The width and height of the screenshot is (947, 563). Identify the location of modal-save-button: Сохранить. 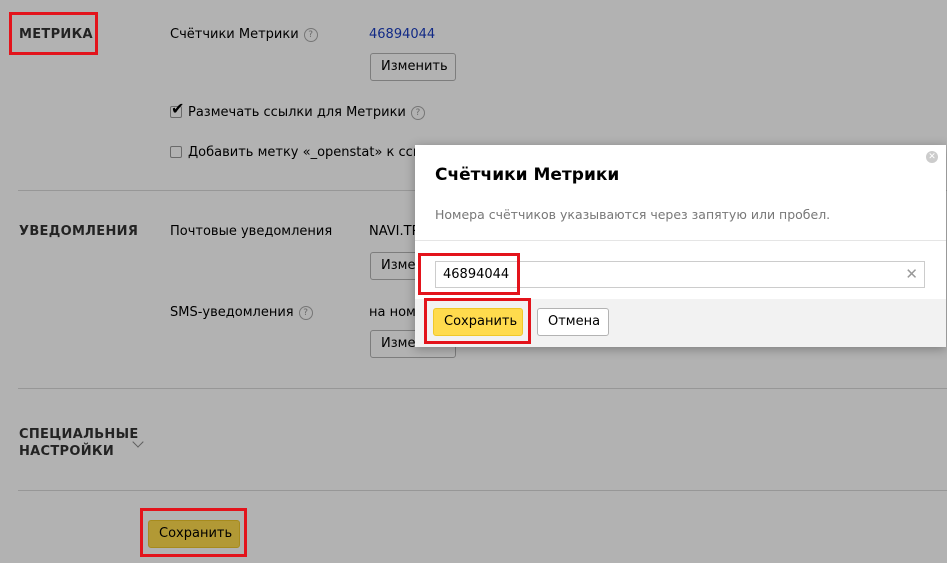
(478, 322).